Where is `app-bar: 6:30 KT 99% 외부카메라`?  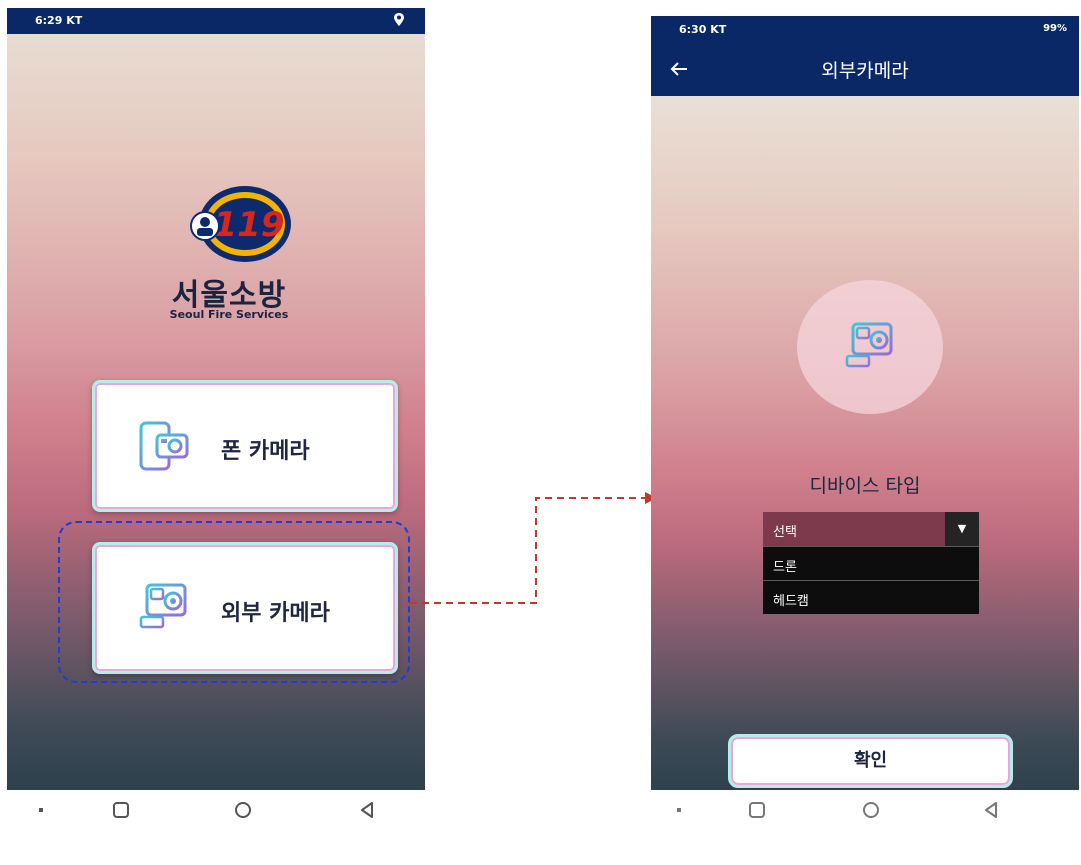
app-bar: 6:30 KT 99% 외부카메라 is located at coordinates (865, 56).